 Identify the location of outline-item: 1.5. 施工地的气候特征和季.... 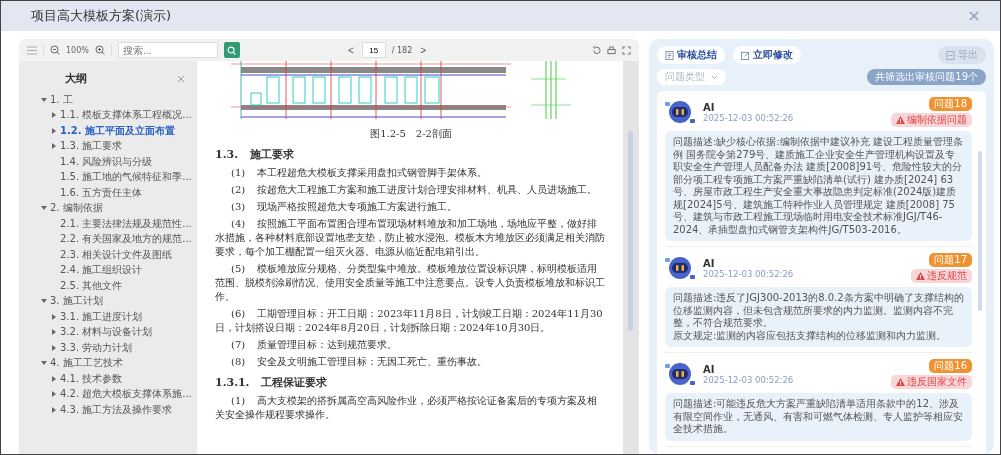
(126, 177).